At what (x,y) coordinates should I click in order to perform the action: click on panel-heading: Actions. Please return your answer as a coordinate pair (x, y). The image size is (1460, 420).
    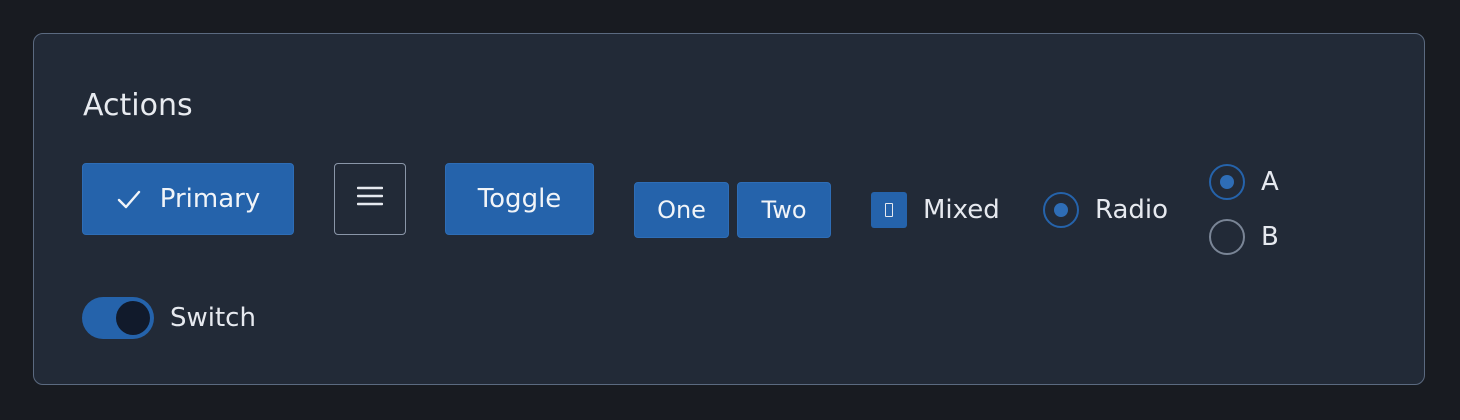
    Looking at the image, I should click on (138, 105).